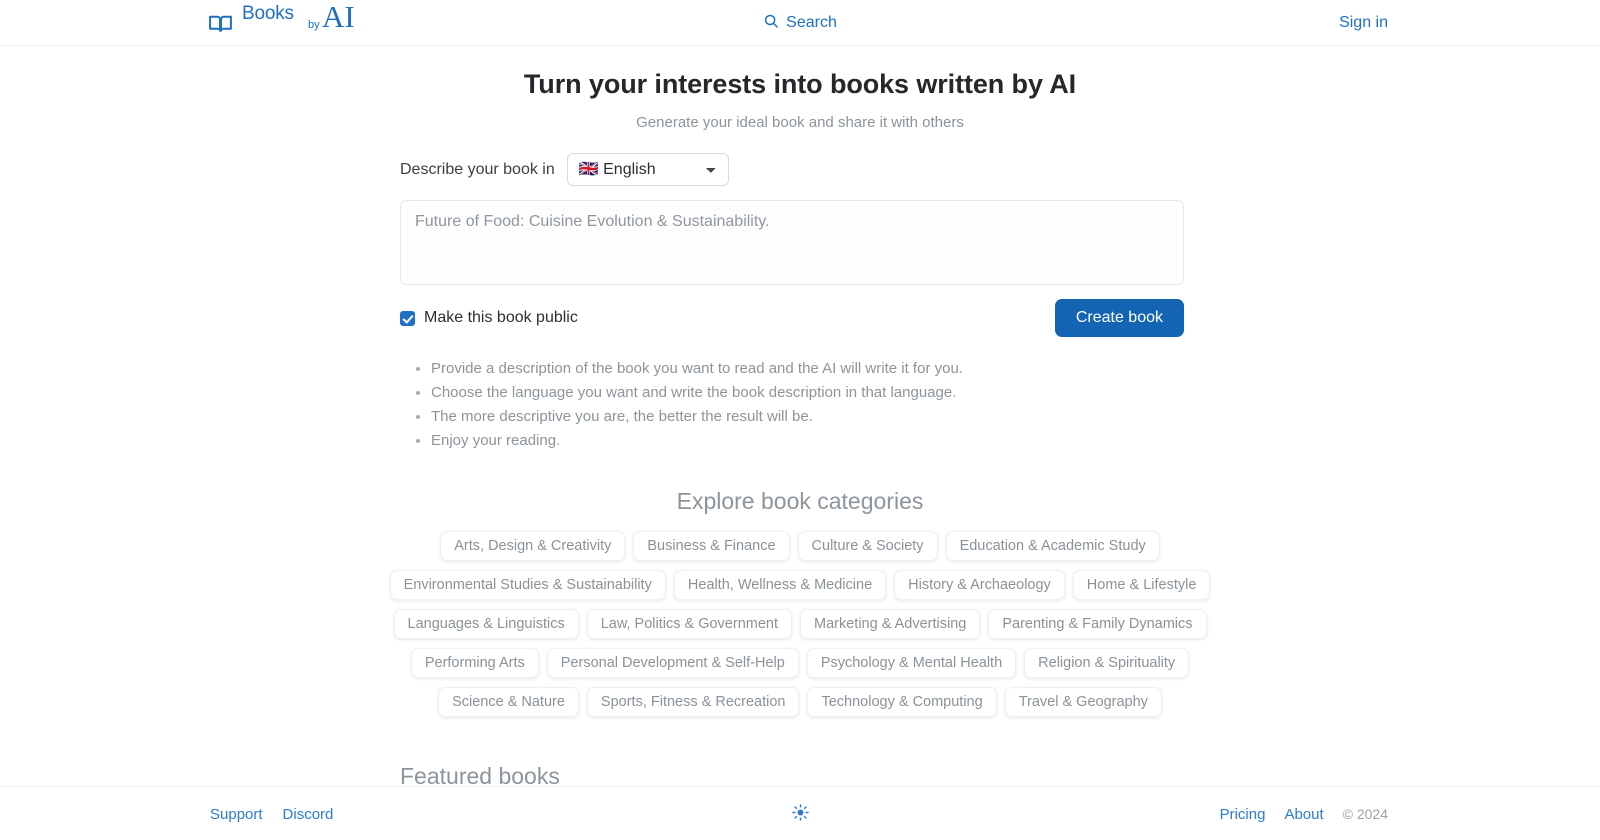  Describe the element at coordinates (486, 624) in the screenshot. I see `category-tag: Languages & Linguistics` at that location.